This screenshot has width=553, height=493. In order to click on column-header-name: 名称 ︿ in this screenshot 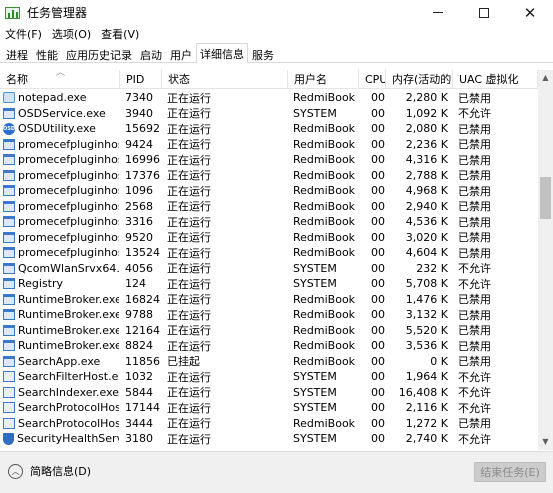, I will do `click(60, 79)`.